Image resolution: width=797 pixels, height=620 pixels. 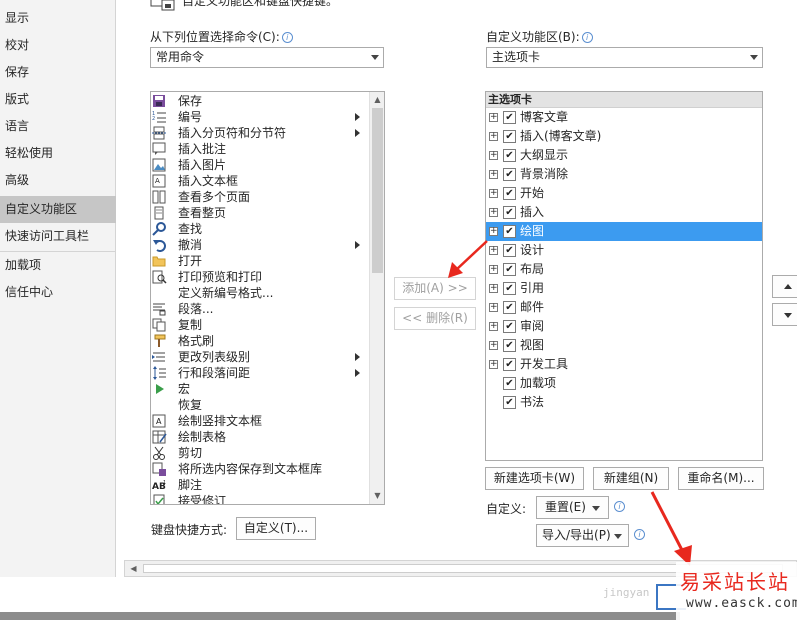 I want to click on watermark-corner: jingyan, so click(x=626, y=592).